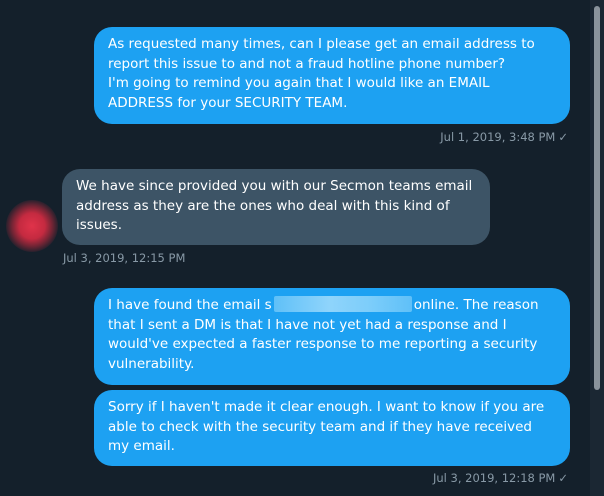  I want to click on scrollbar-thumb, so click(597, 198).